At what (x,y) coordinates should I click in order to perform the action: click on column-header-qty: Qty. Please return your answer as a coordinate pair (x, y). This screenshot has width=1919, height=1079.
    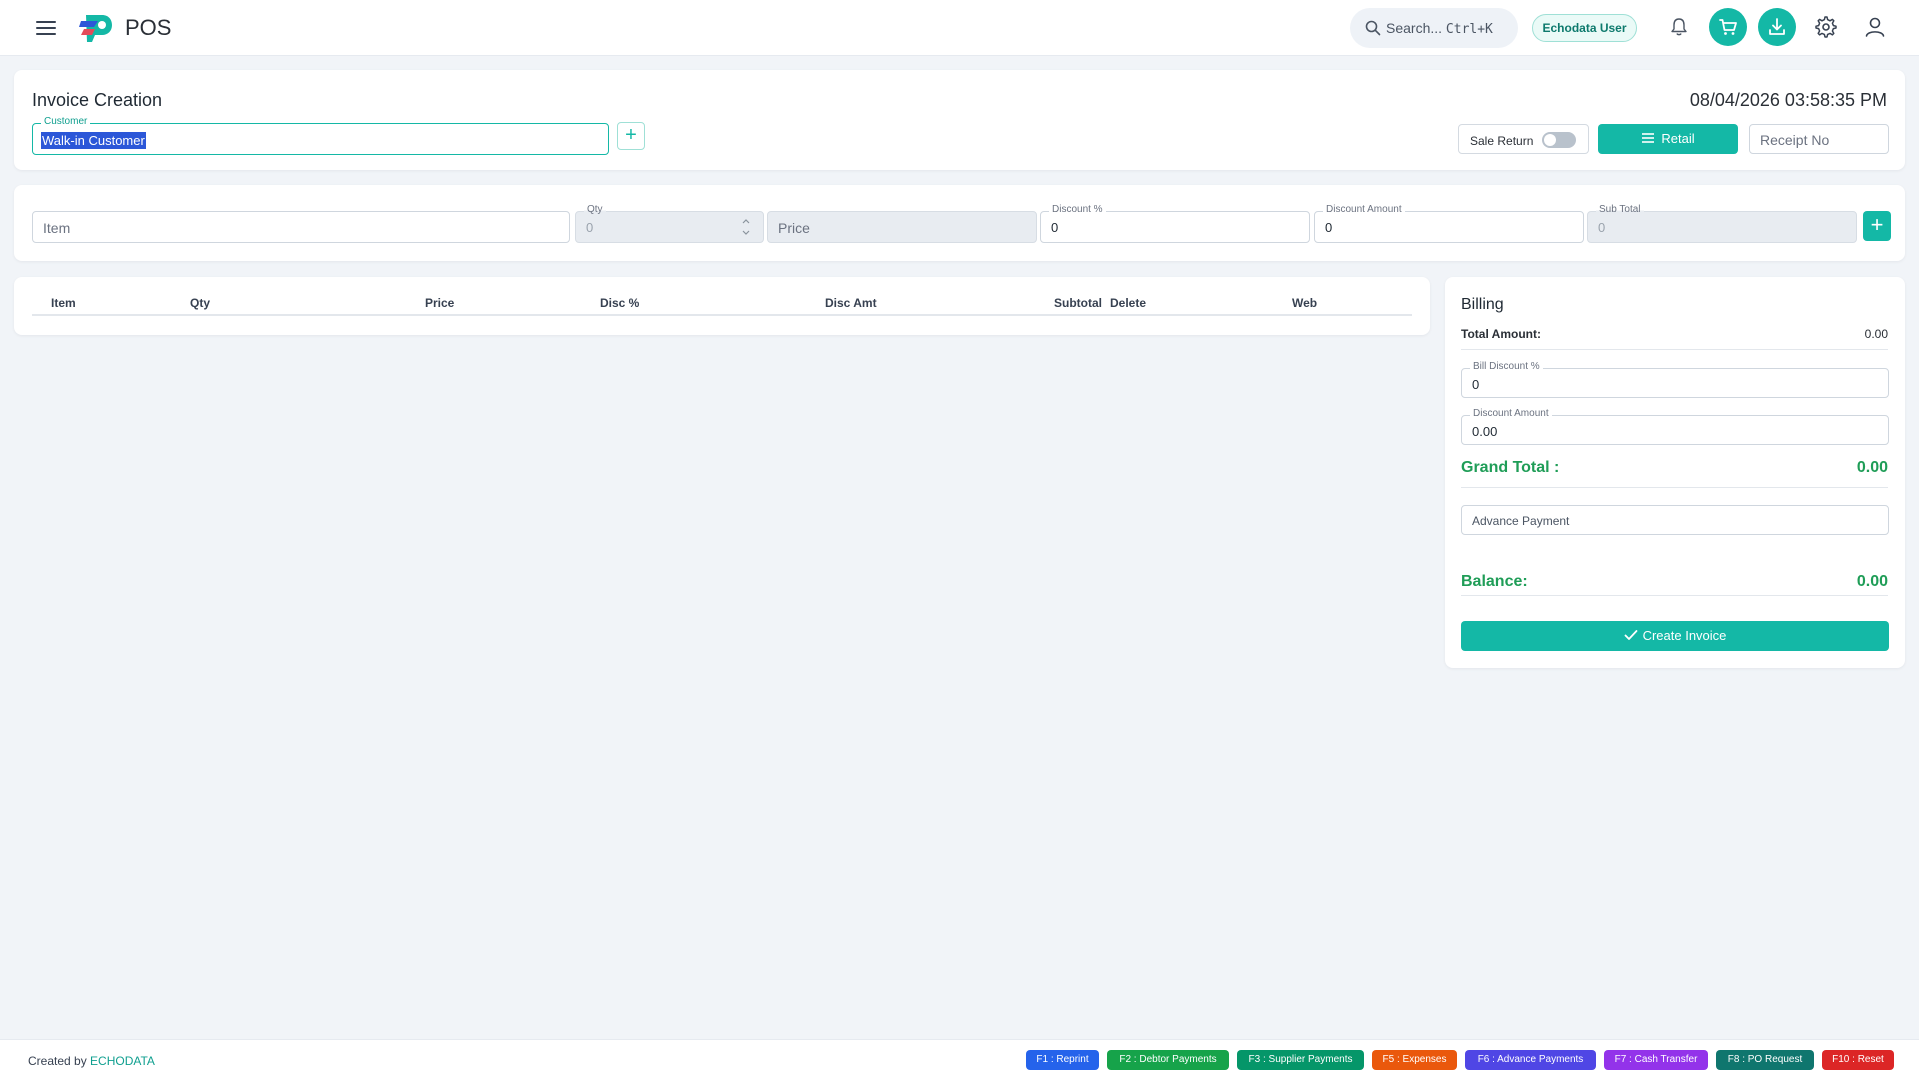
    Looking at the image, I should click on (200, 303).